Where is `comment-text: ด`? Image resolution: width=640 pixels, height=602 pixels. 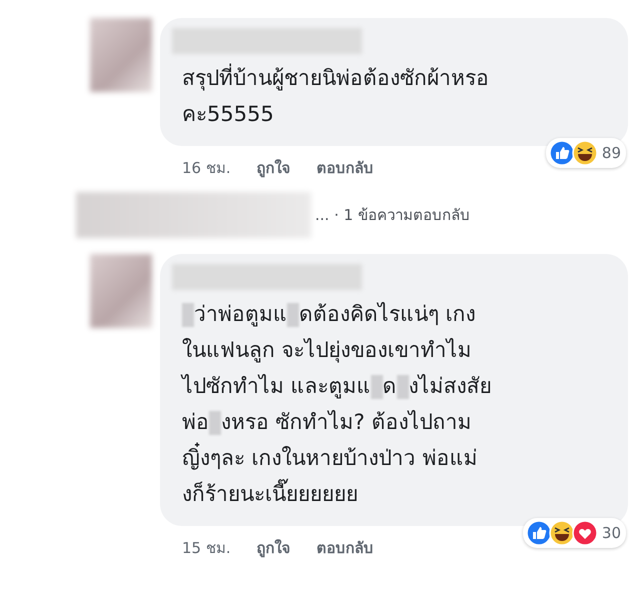
comment-text: ด is located at coordinates (389, 386).